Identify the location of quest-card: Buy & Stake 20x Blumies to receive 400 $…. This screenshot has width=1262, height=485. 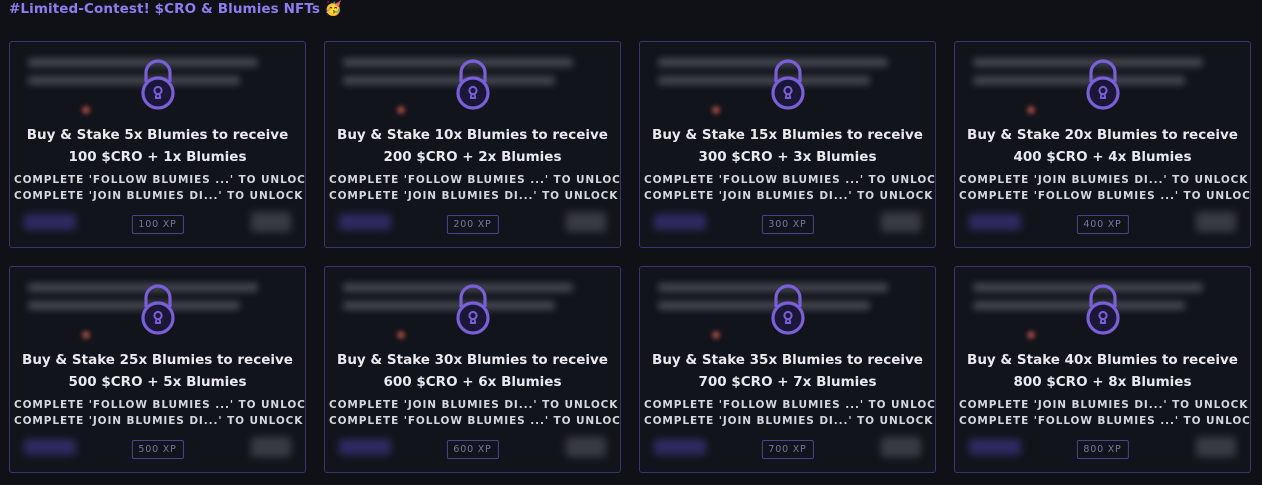
(1102, 144).